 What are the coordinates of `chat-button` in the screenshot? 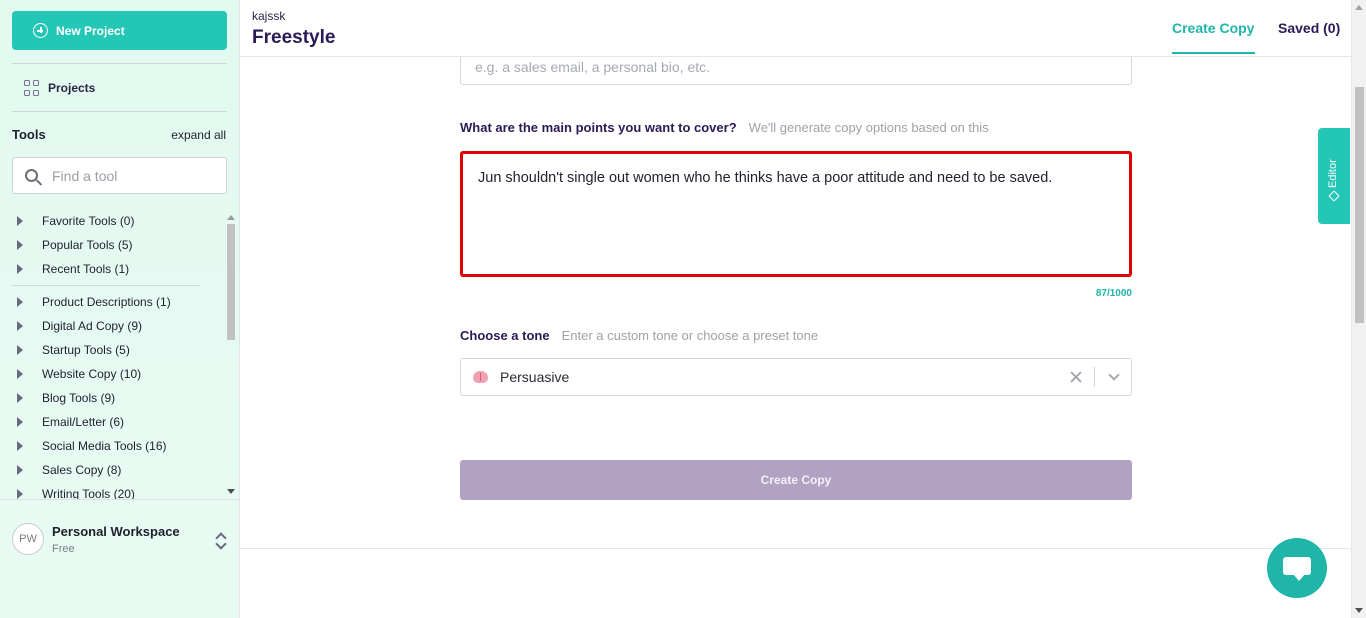 It's located at (1297, 568).